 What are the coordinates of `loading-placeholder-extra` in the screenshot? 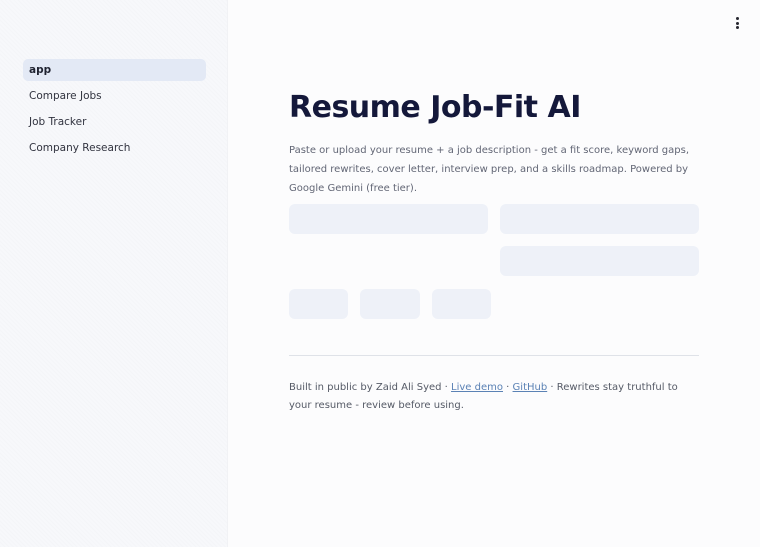 It's located at (599, 261).